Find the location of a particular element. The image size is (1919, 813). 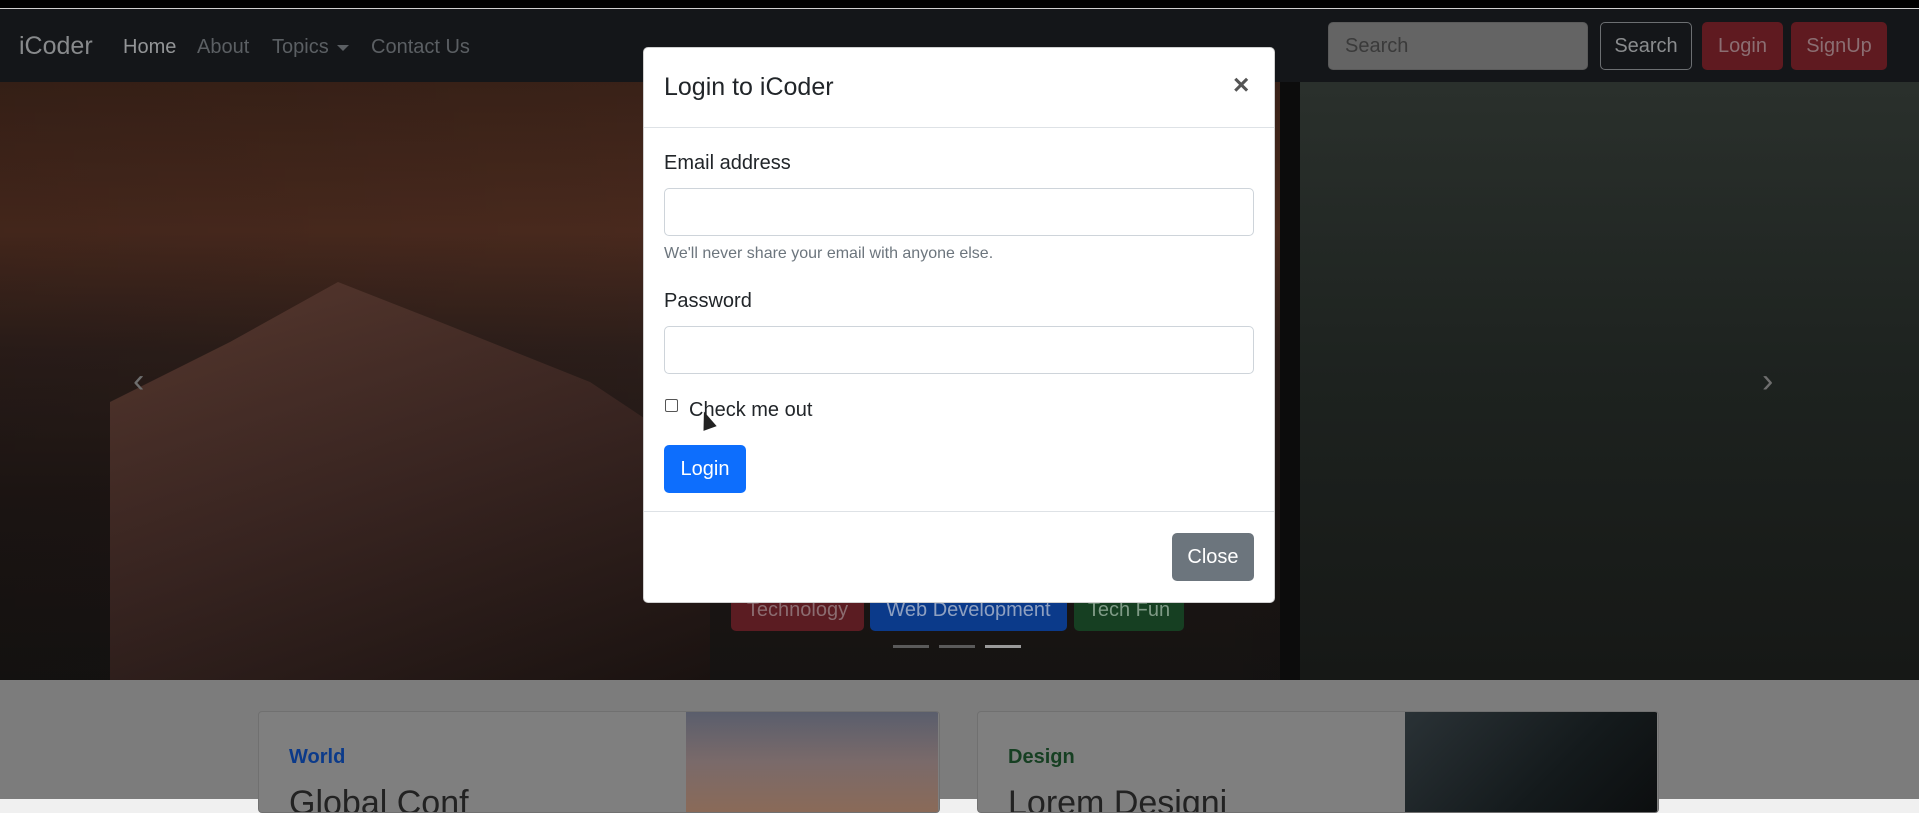

nav-home: Home is located at coordinates (149, 47).